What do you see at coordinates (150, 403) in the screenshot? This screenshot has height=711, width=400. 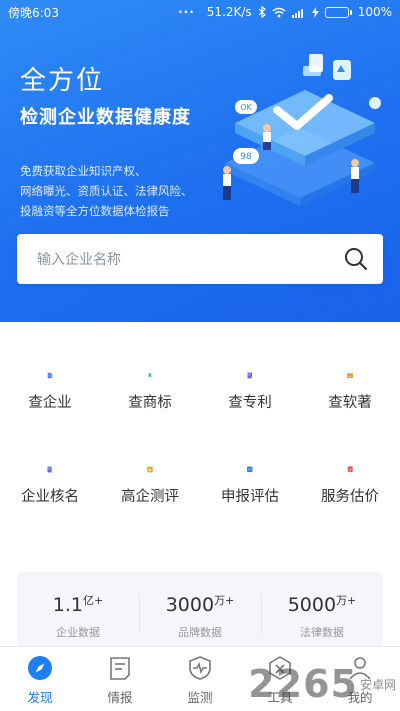 I see `grid-item-label: 查商标` at bounding box center [150, 403].